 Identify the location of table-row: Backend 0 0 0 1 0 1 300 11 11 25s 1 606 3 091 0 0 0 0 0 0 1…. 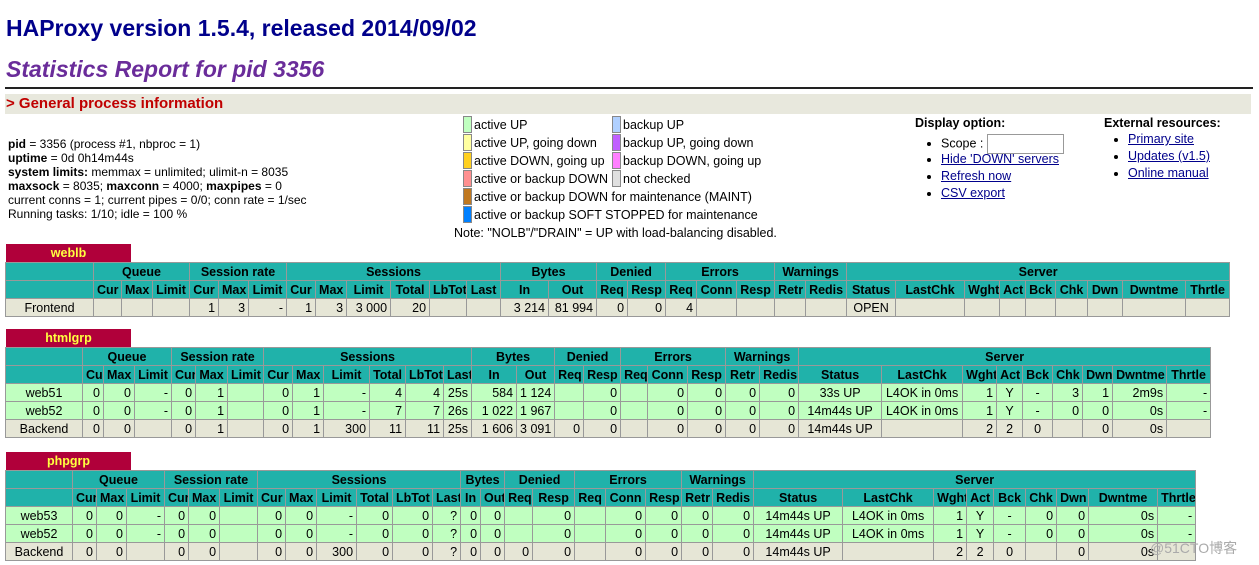
(608, 428).